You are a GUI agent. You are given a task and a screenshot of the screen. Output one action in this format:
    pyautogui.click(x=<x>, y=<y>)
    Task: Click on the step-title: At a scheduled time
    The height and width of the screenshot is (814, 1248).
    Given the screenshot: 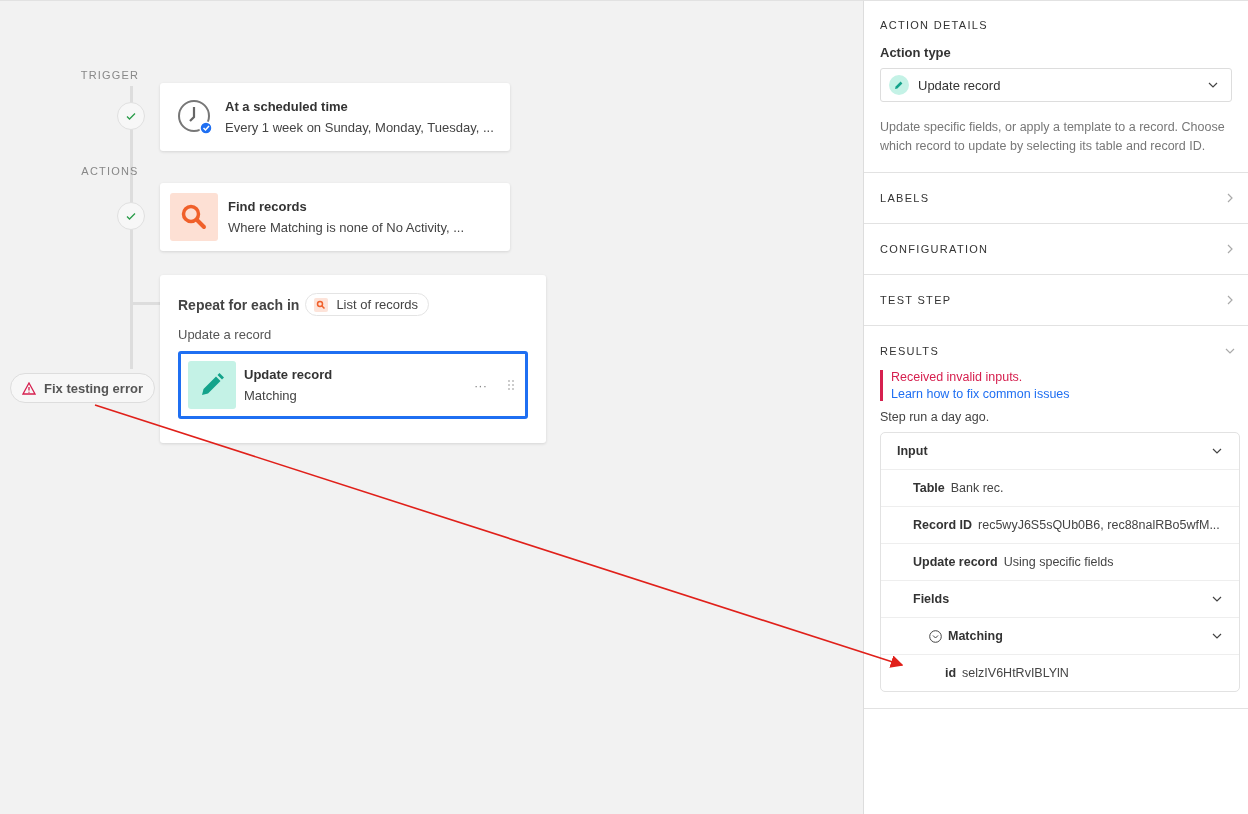 What is the action you would take?
    pyautogui.click(x=287, y=106)
    